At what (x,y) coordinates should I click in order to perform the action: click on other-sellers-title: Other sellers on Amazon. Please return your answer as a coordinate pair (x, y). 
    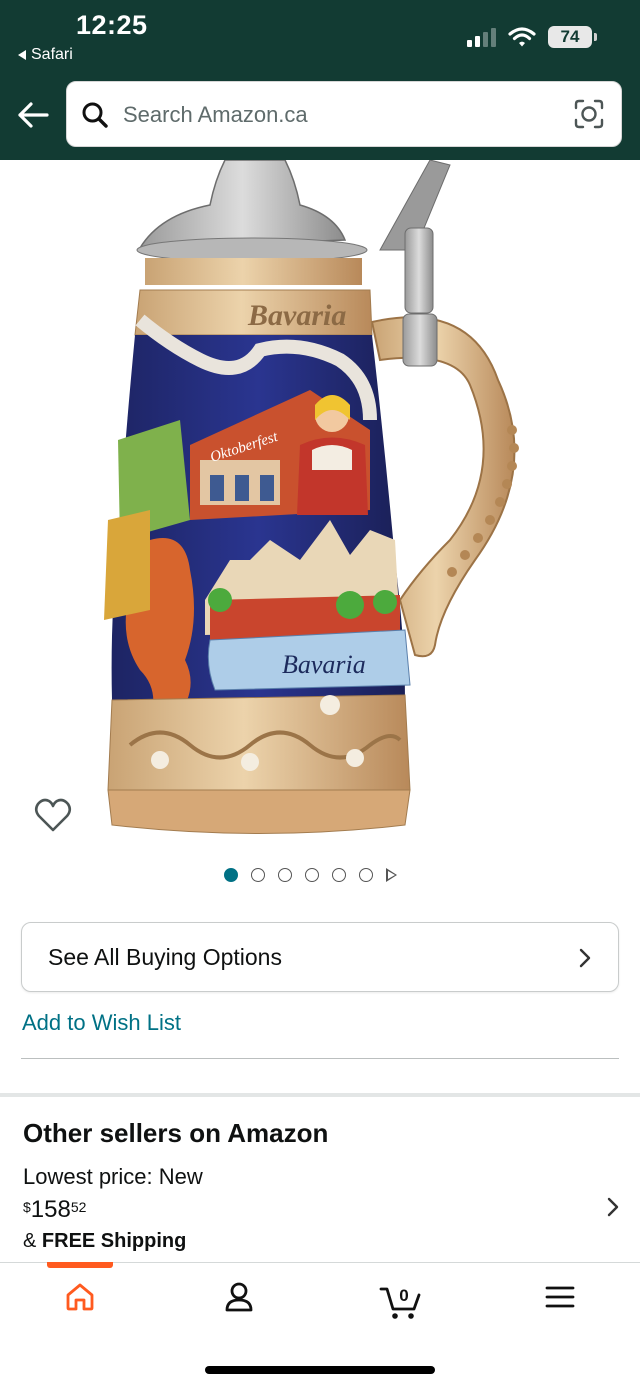
    Looking at the image, I should click on (176, 1133).